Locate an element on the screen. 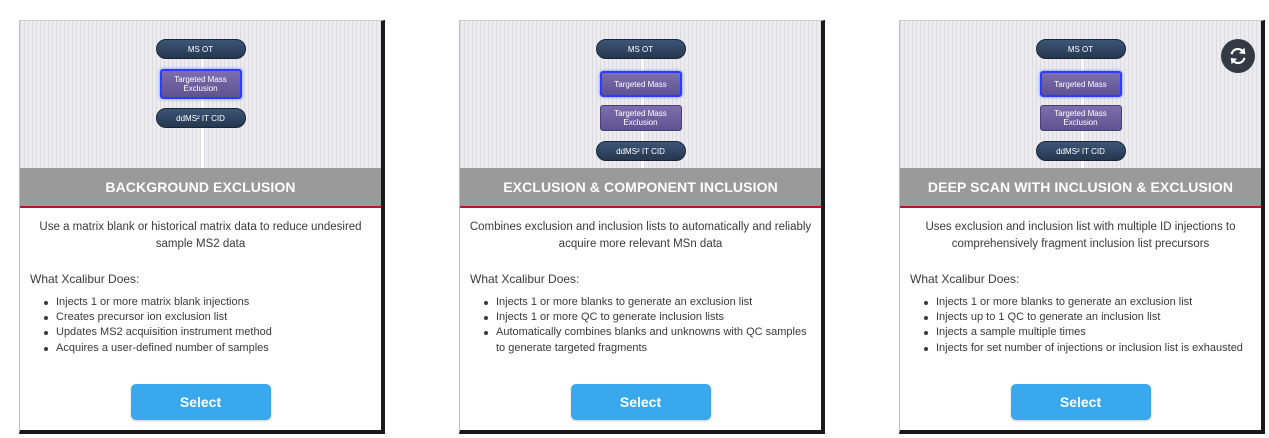 The height and width of the screenshot is (438, 1269). refresh-button is located at coordinates (1238, 56).